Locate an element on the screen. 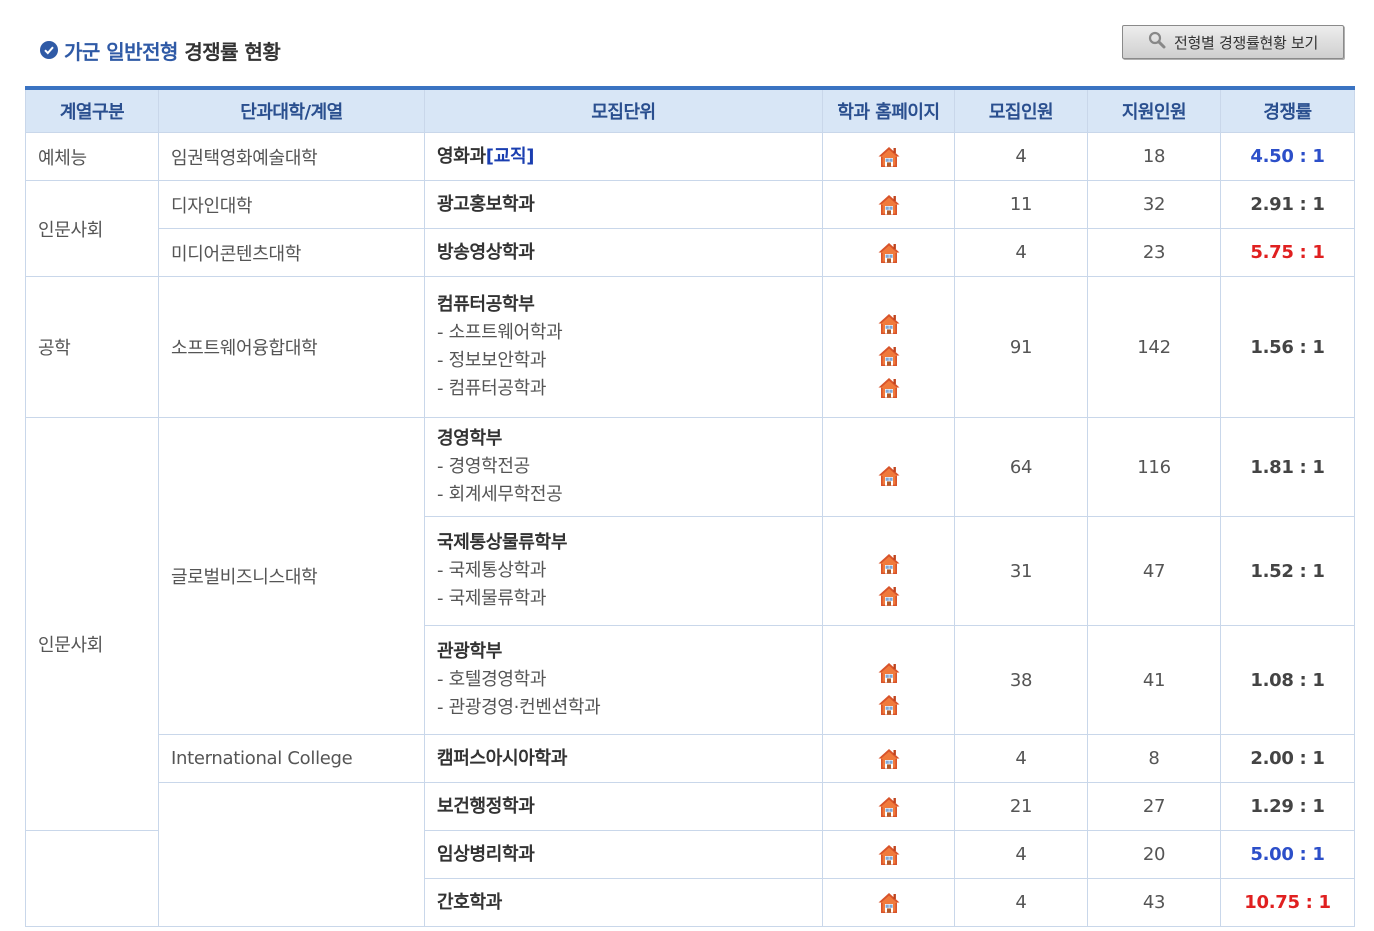 This screenshot has height=931, width=1374. table-row: 인문사회 디자인대학 광고홍보학과 11 32 2.91 : 1 is located at coordinates (690, 228).